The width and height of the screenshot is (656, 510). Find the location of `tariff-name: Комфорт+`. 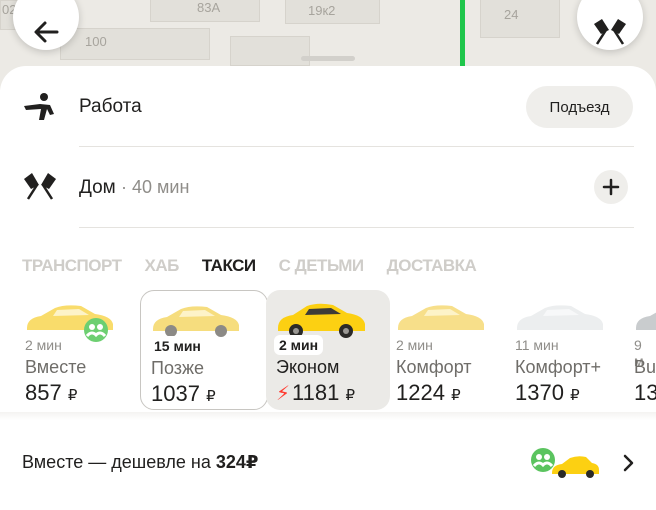

tariff-name: Комфорт+ is located at coordinates (558, 367).